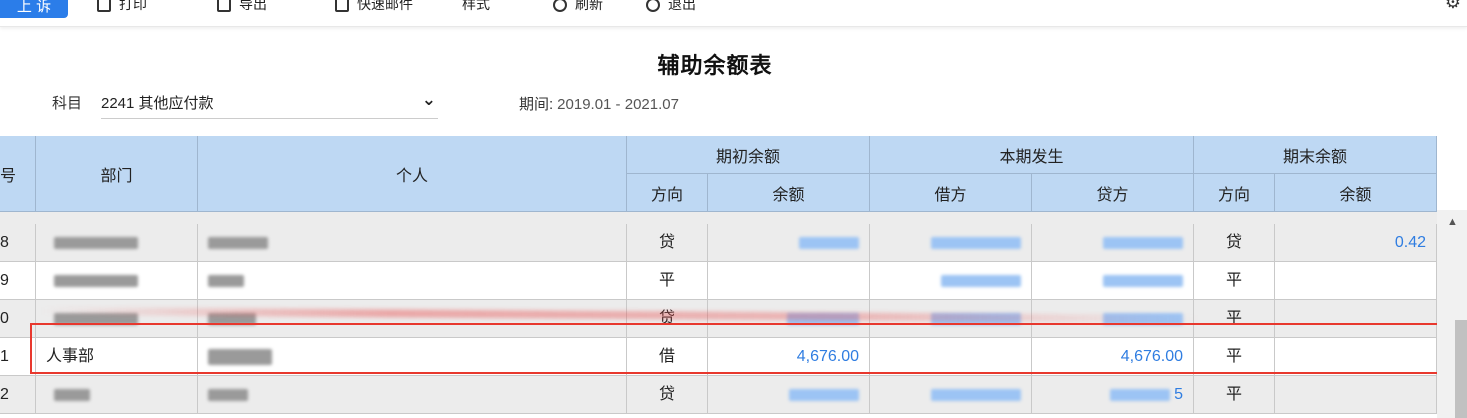 Image resolution: width=1467 pixels, height=418 pixels. Describe the element at coordinates (18, 281) in the screenshot. I see `cell-seq: 9` at that location.